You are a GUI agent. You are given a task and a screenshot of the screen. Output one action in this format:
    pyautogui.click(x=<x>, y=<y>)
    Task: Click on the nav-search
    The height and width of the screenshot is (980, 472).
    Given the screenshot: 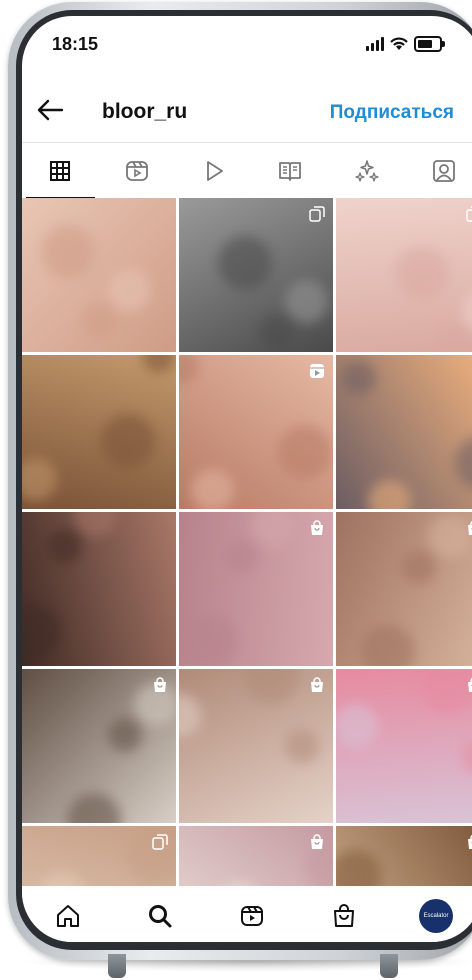 What is the action you would take?
    pyautogui.click(x=160, y=916)
    